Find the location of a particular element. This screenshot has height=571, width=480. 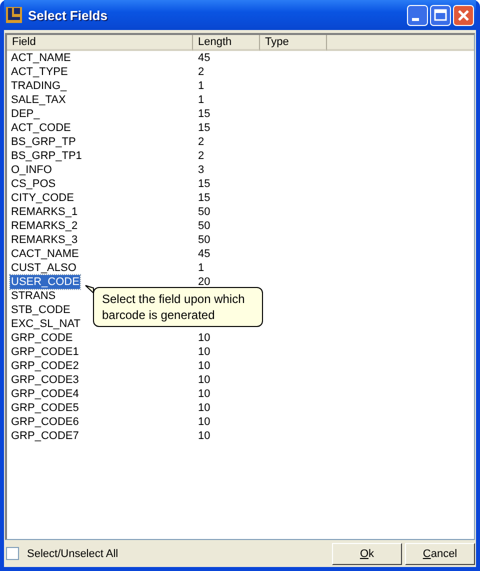

field-name: STRANS is located at coordinates (33, 296).